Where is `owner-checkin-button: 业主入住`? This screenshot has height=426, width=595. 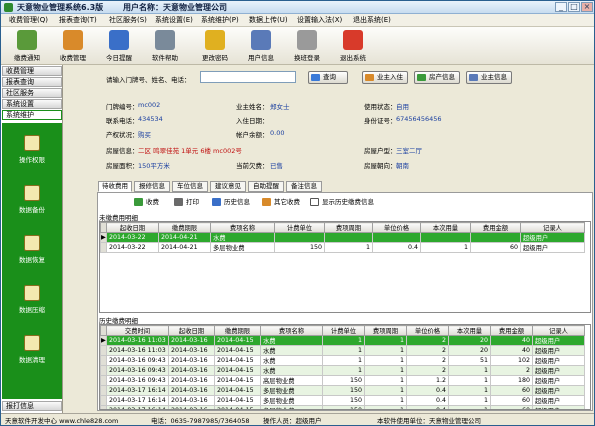 owner-checkin-button: 业主入住 is located at coordinates (385, 77).